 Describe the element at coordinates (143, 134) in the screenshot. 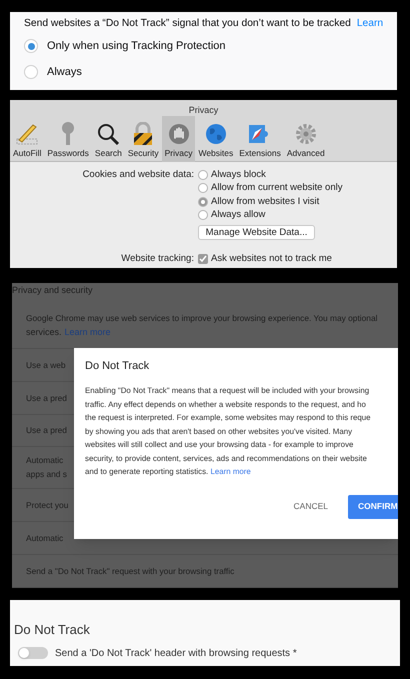

I see `lock-icon` at that location.